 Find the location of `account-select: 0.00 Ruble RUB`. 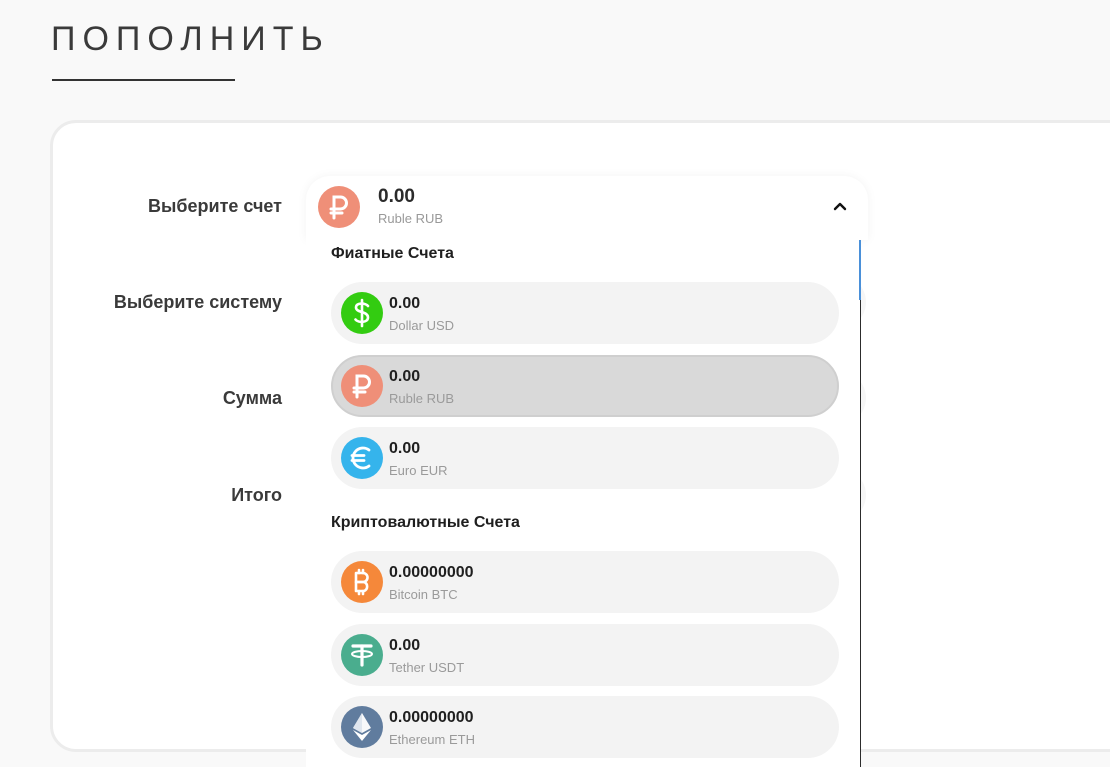

account-select: 0.00 Ruble RUB is located at coordinates (587, 208).